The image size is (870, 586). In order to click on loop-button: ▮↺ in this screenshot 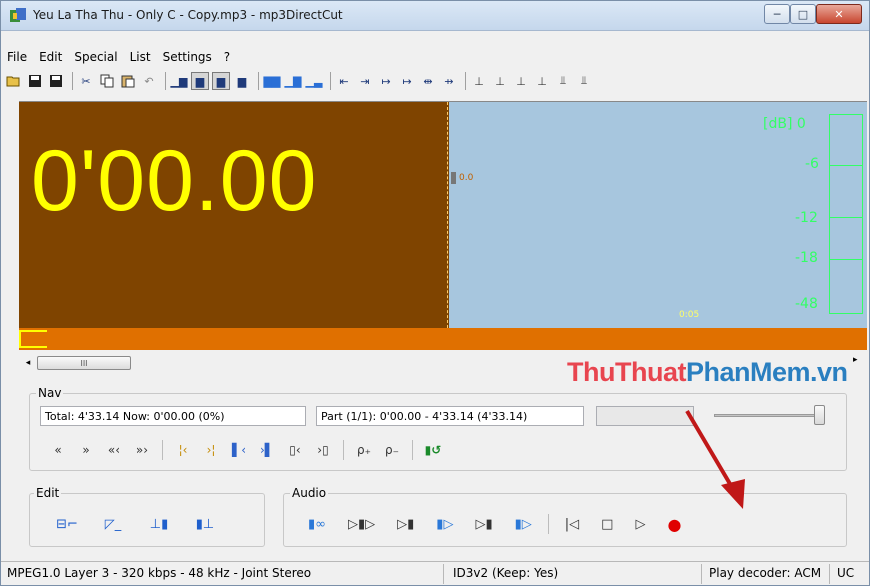, I will do `click(433, 450)`.